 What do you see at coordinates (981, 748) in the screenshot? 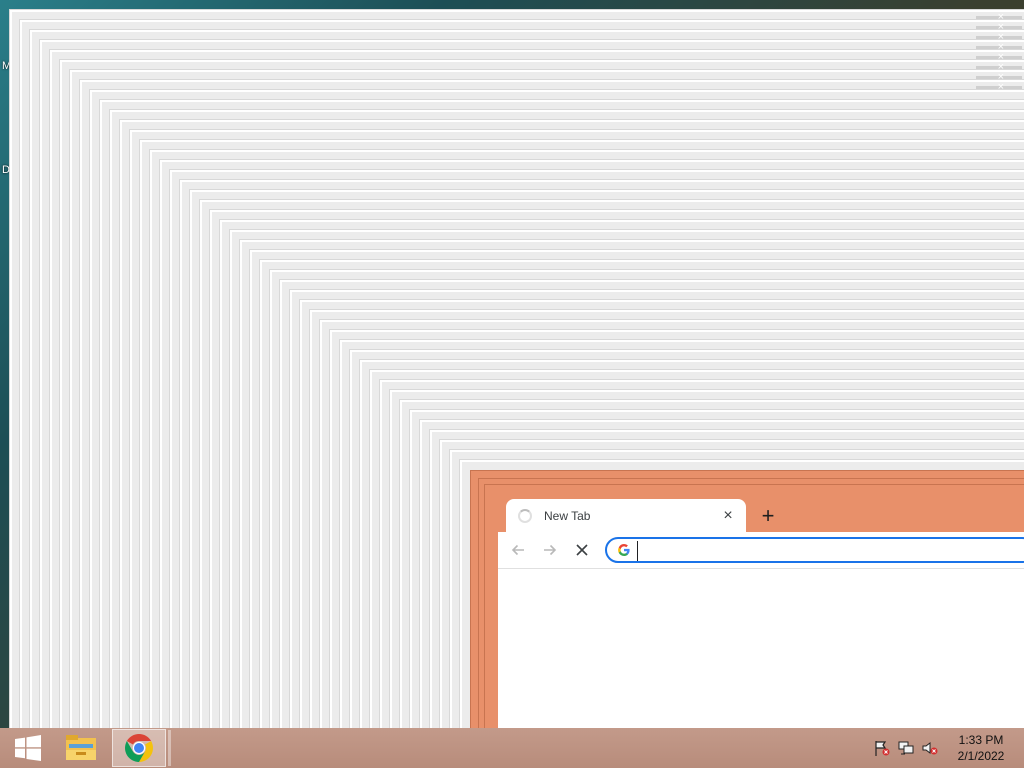
I see `system-clock: 1:33 PM 2/1/2022` at bounding box center [981, 748].